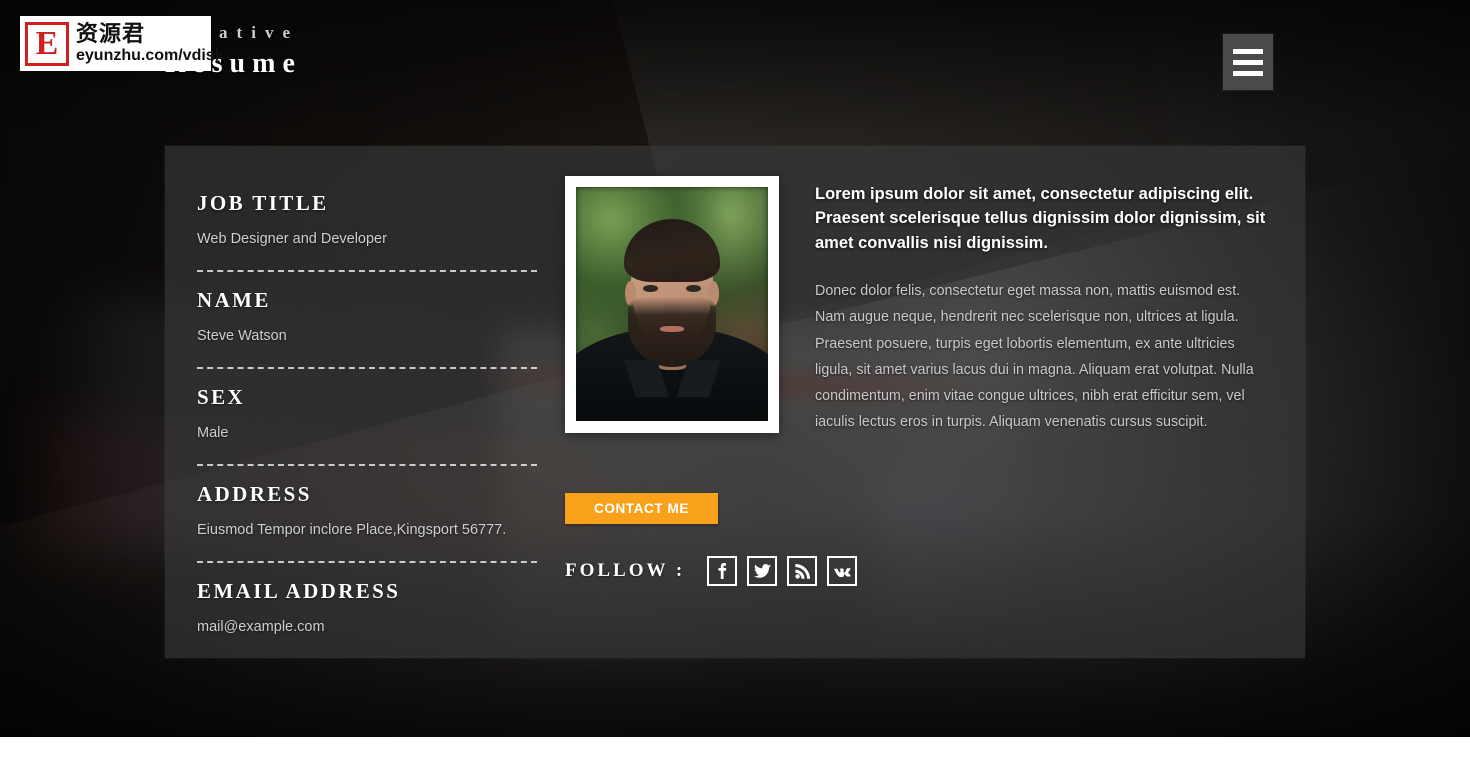  I want to click on watermark-logo: E 资源君 eyunzhu.com/vdisk, so click(122, 43).